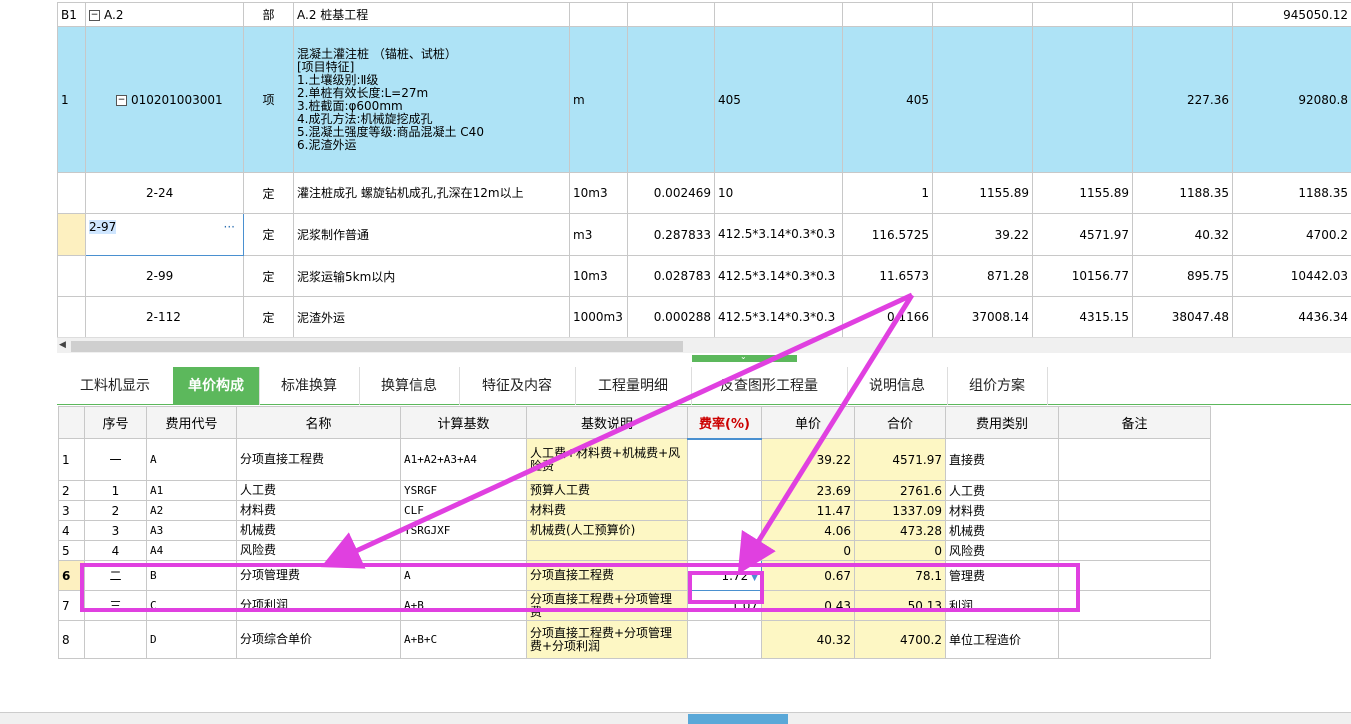 The width and height of the screenshot is (1351, 724). Describe the element at coordinates (191, 510) in the screenshot. I see `code-cell: A2` at that location.